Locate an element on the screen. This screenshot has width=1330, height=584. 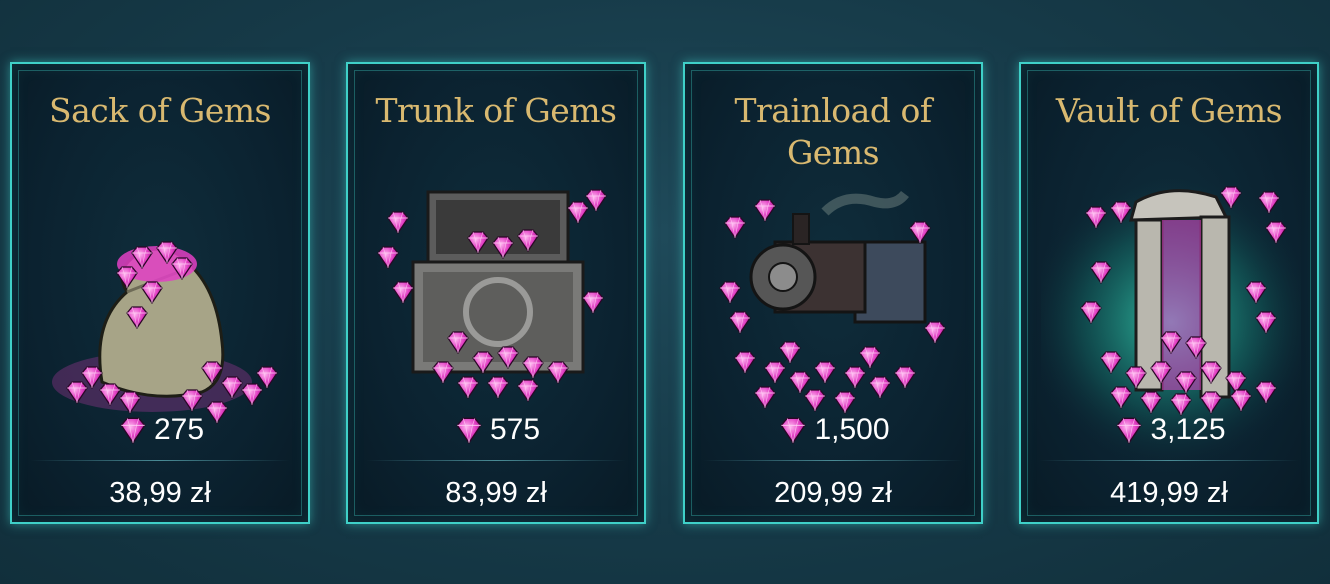
price-label: 419,99 zł is located at coordinates (1169, 493).